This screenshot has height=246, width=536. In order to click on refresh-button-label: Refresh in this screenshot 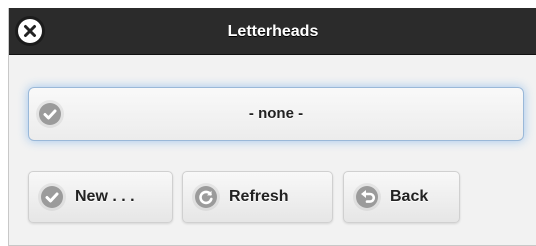, I will do `click(259, 196)`.